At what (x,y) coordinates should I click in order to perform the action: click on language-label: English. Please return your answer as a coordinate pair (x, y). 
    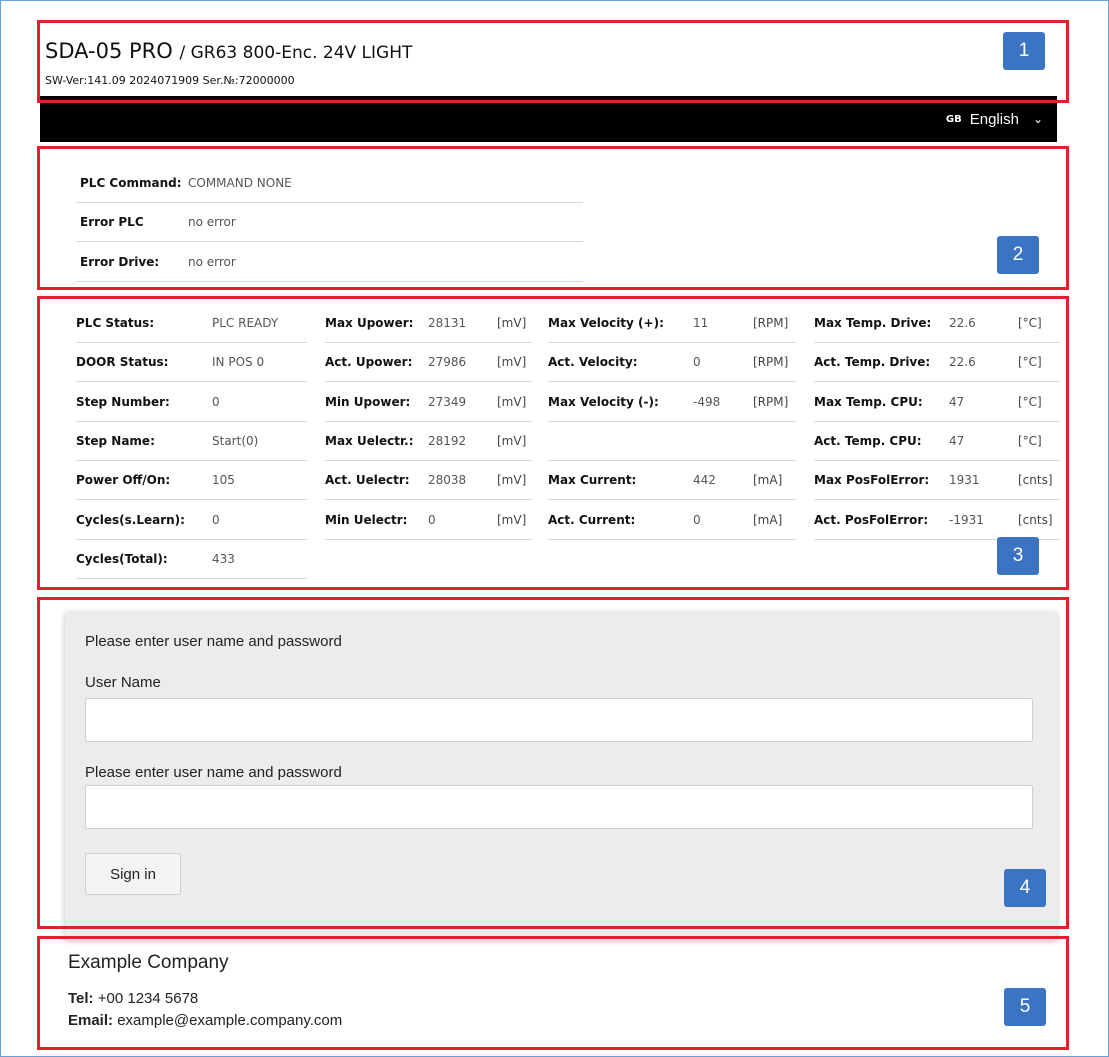
    Looking at the image, I should click on (994, 119).